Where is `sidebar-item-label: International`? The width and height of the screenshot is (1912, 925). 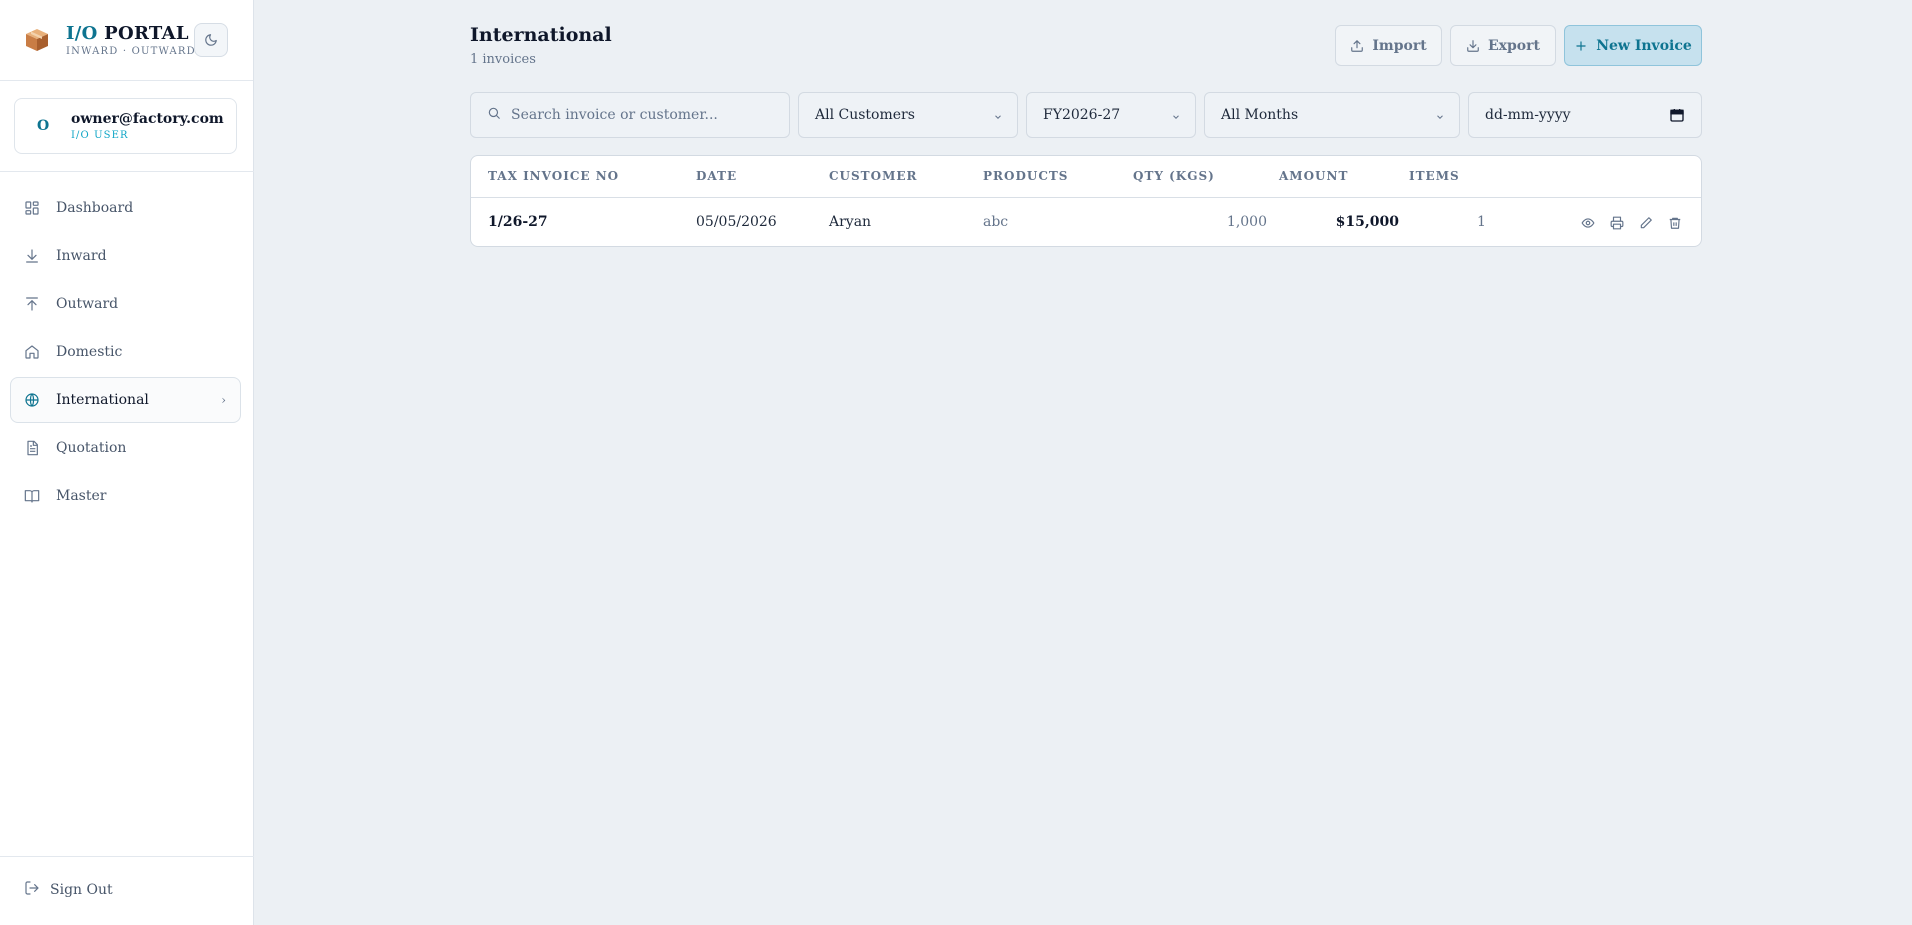
sidebar-item-label: International is located at coordinates (102, 400).